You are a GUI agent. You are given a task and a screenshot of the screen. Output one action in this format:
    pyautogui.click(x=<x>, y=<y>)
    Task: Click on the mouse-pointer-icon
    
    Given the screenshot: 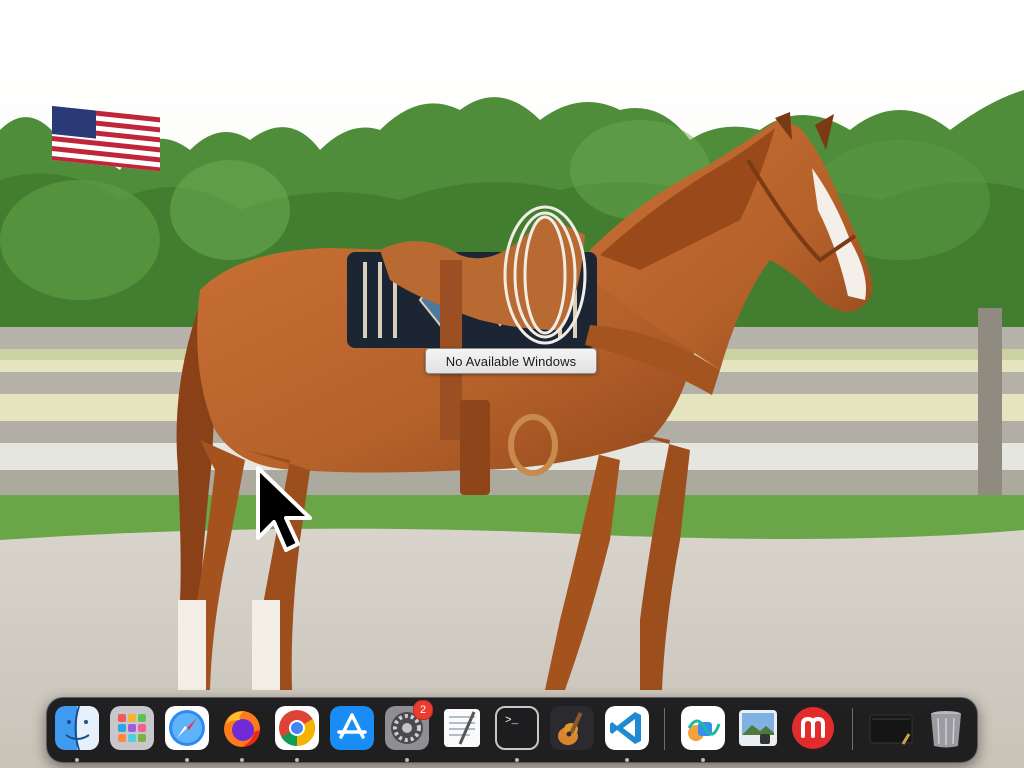 What is the action you would take?
    pyautogui.click(x=284, y=512)
    